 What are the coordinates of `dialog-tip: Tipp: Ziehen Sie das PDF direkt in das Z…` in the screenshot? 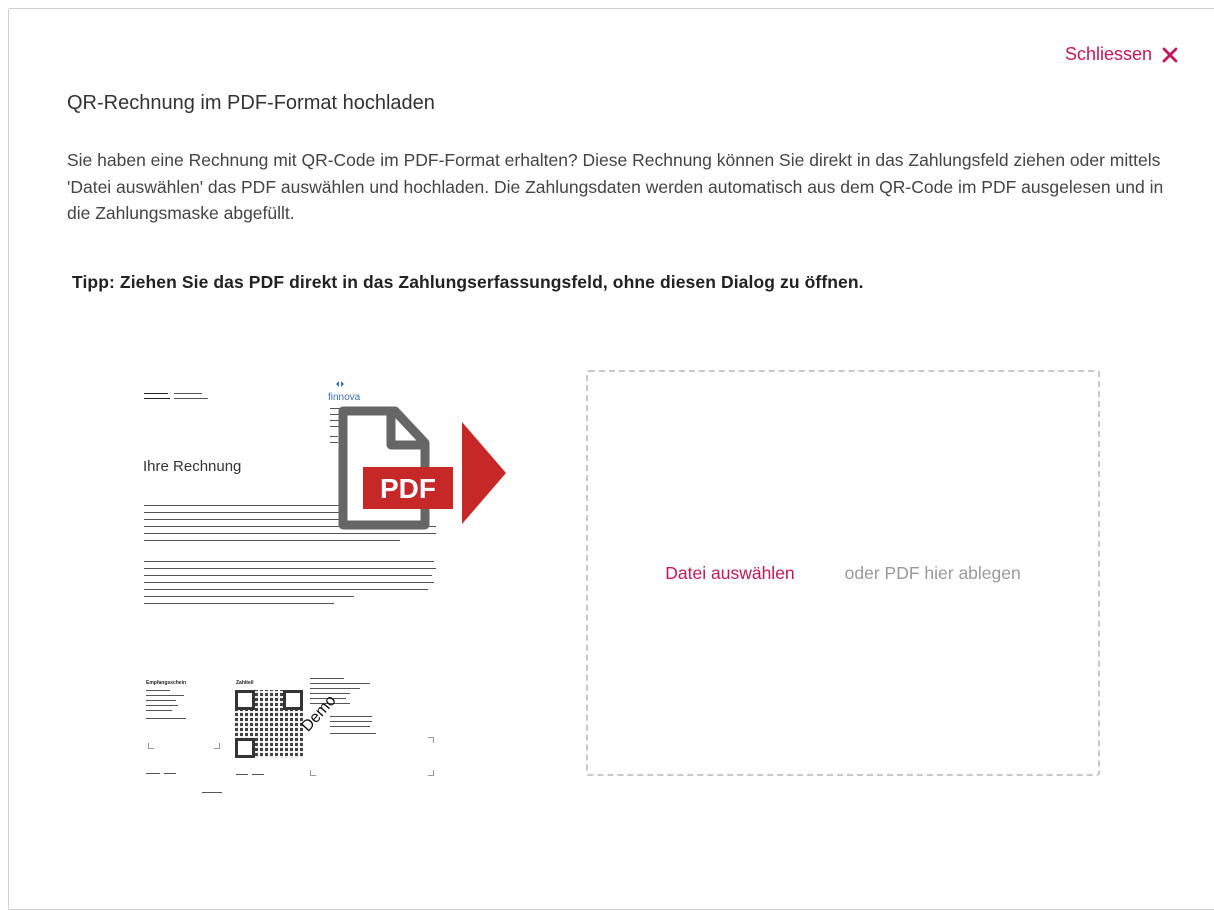 It's located at (468, 282).